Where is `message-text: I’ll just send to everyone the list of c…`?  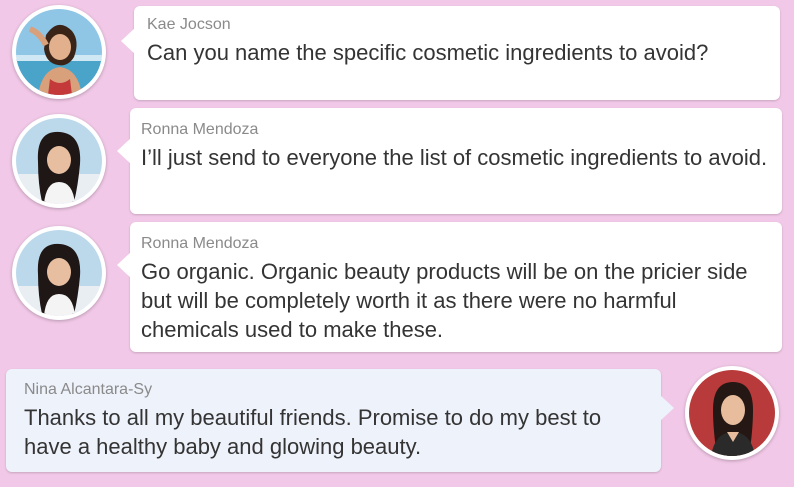 message-text: I’ll just send to everyone the list of c… is located at coordinates (454, 157).